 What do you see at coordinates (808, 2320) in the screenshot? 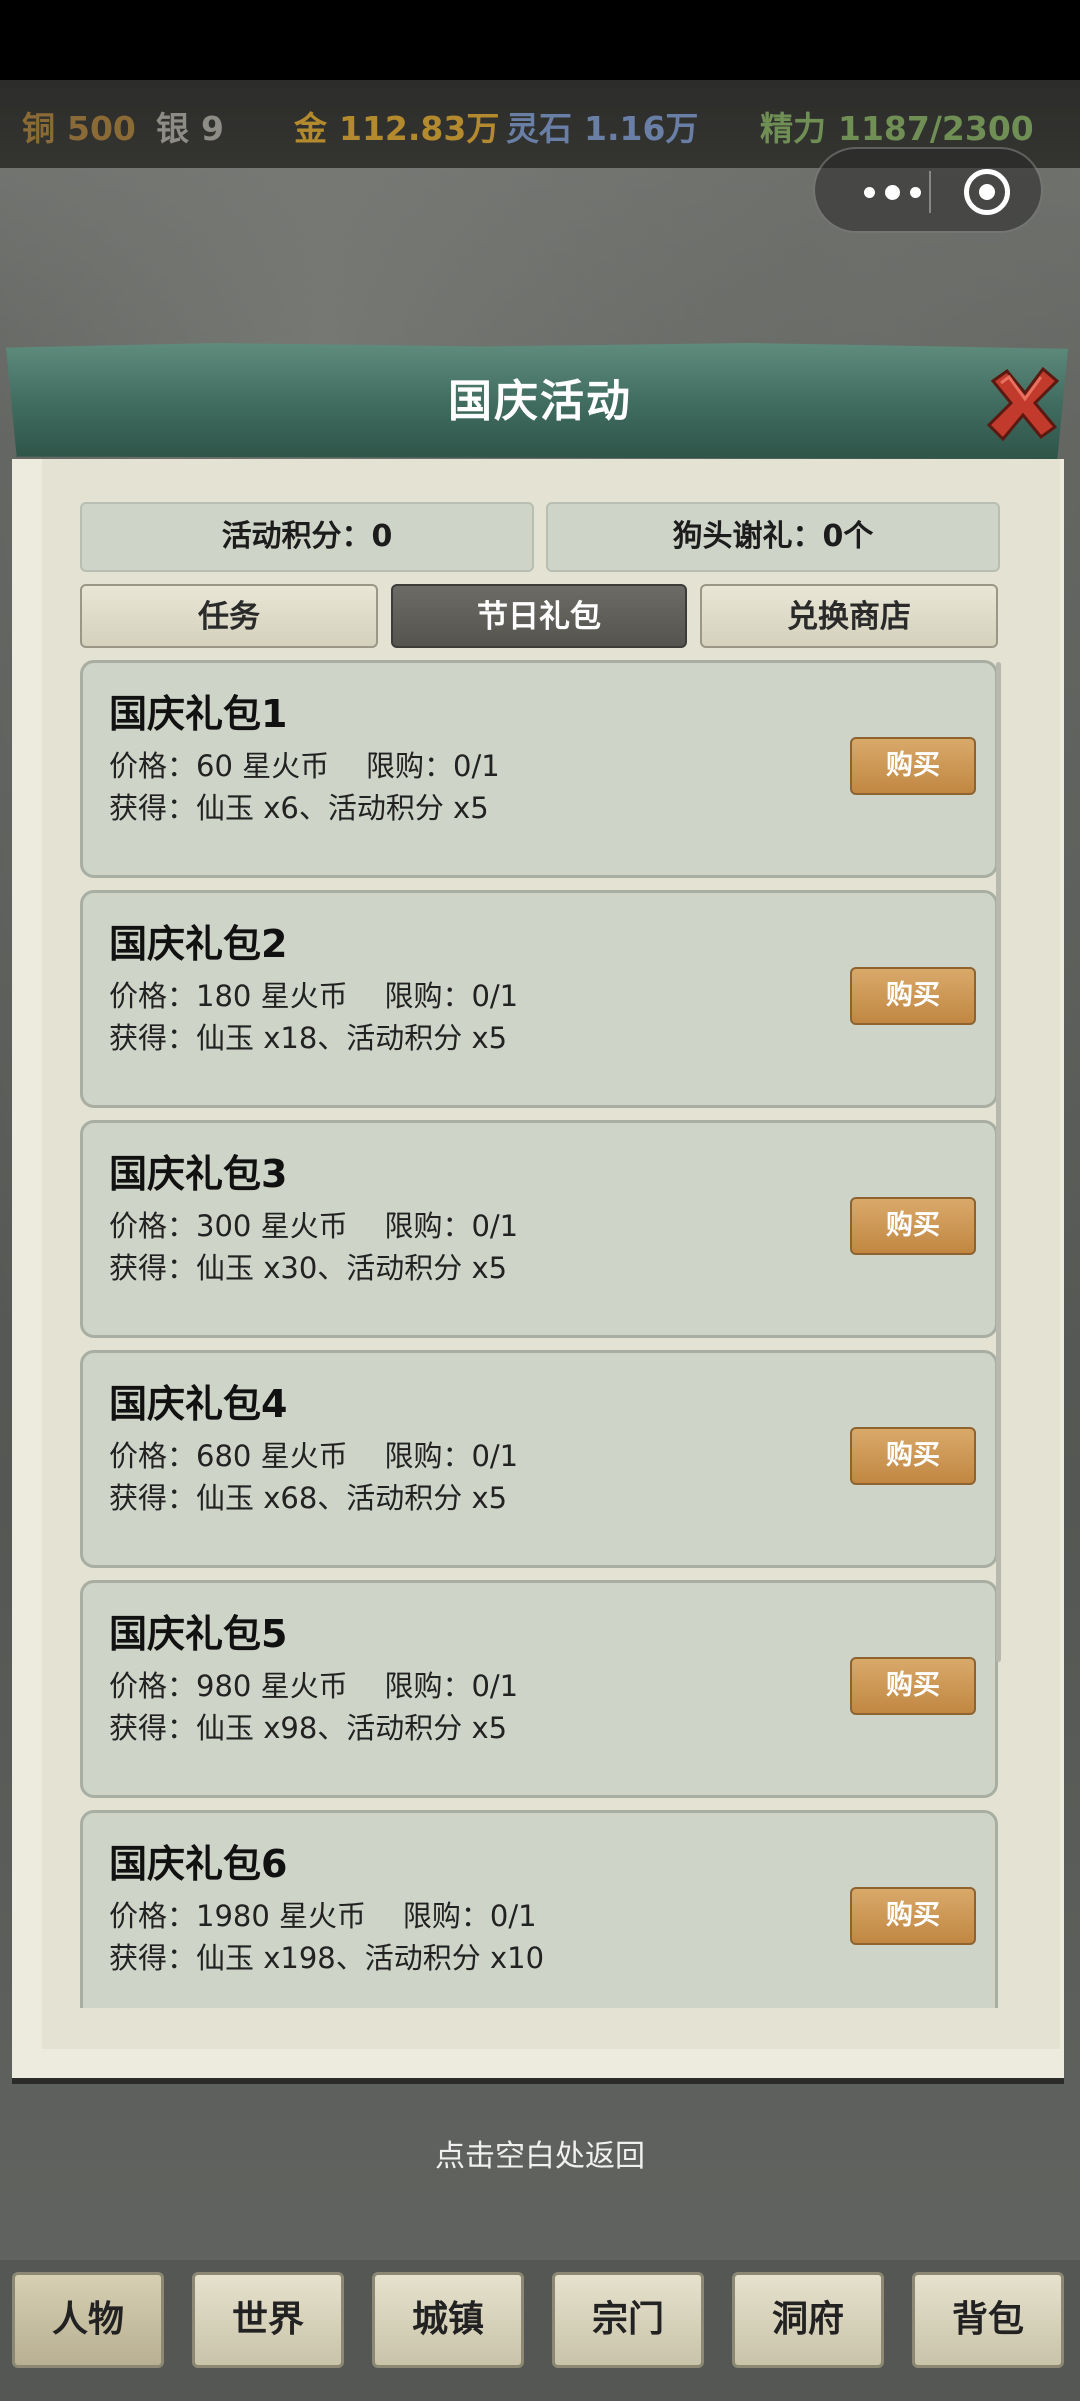
I see `nav-cave: 洞府` at bounding box center [808, 2320].